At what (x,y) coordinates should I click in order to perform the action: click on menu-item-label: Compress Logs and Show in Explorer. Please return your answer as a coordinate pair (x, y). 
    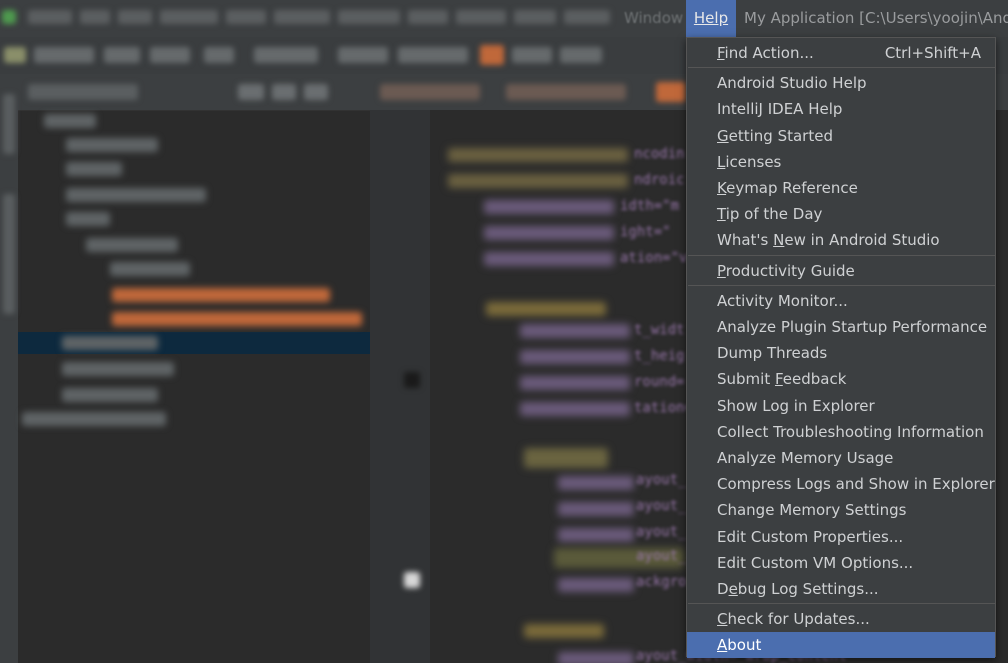
    Looking at the image, I should click on (856, 484).